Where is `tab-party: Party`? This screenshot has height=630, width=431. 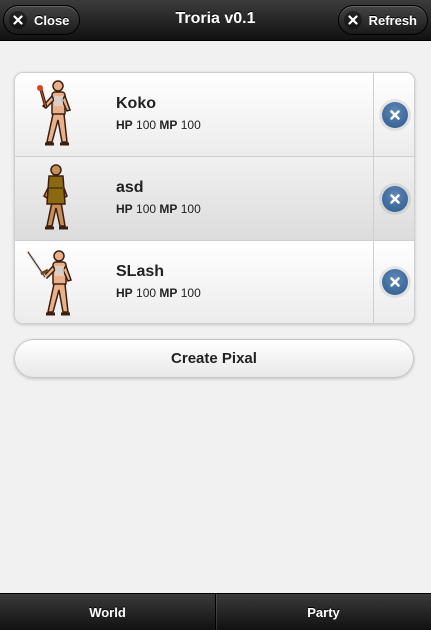 tab-party: Party is located at coordinates (323, 612).